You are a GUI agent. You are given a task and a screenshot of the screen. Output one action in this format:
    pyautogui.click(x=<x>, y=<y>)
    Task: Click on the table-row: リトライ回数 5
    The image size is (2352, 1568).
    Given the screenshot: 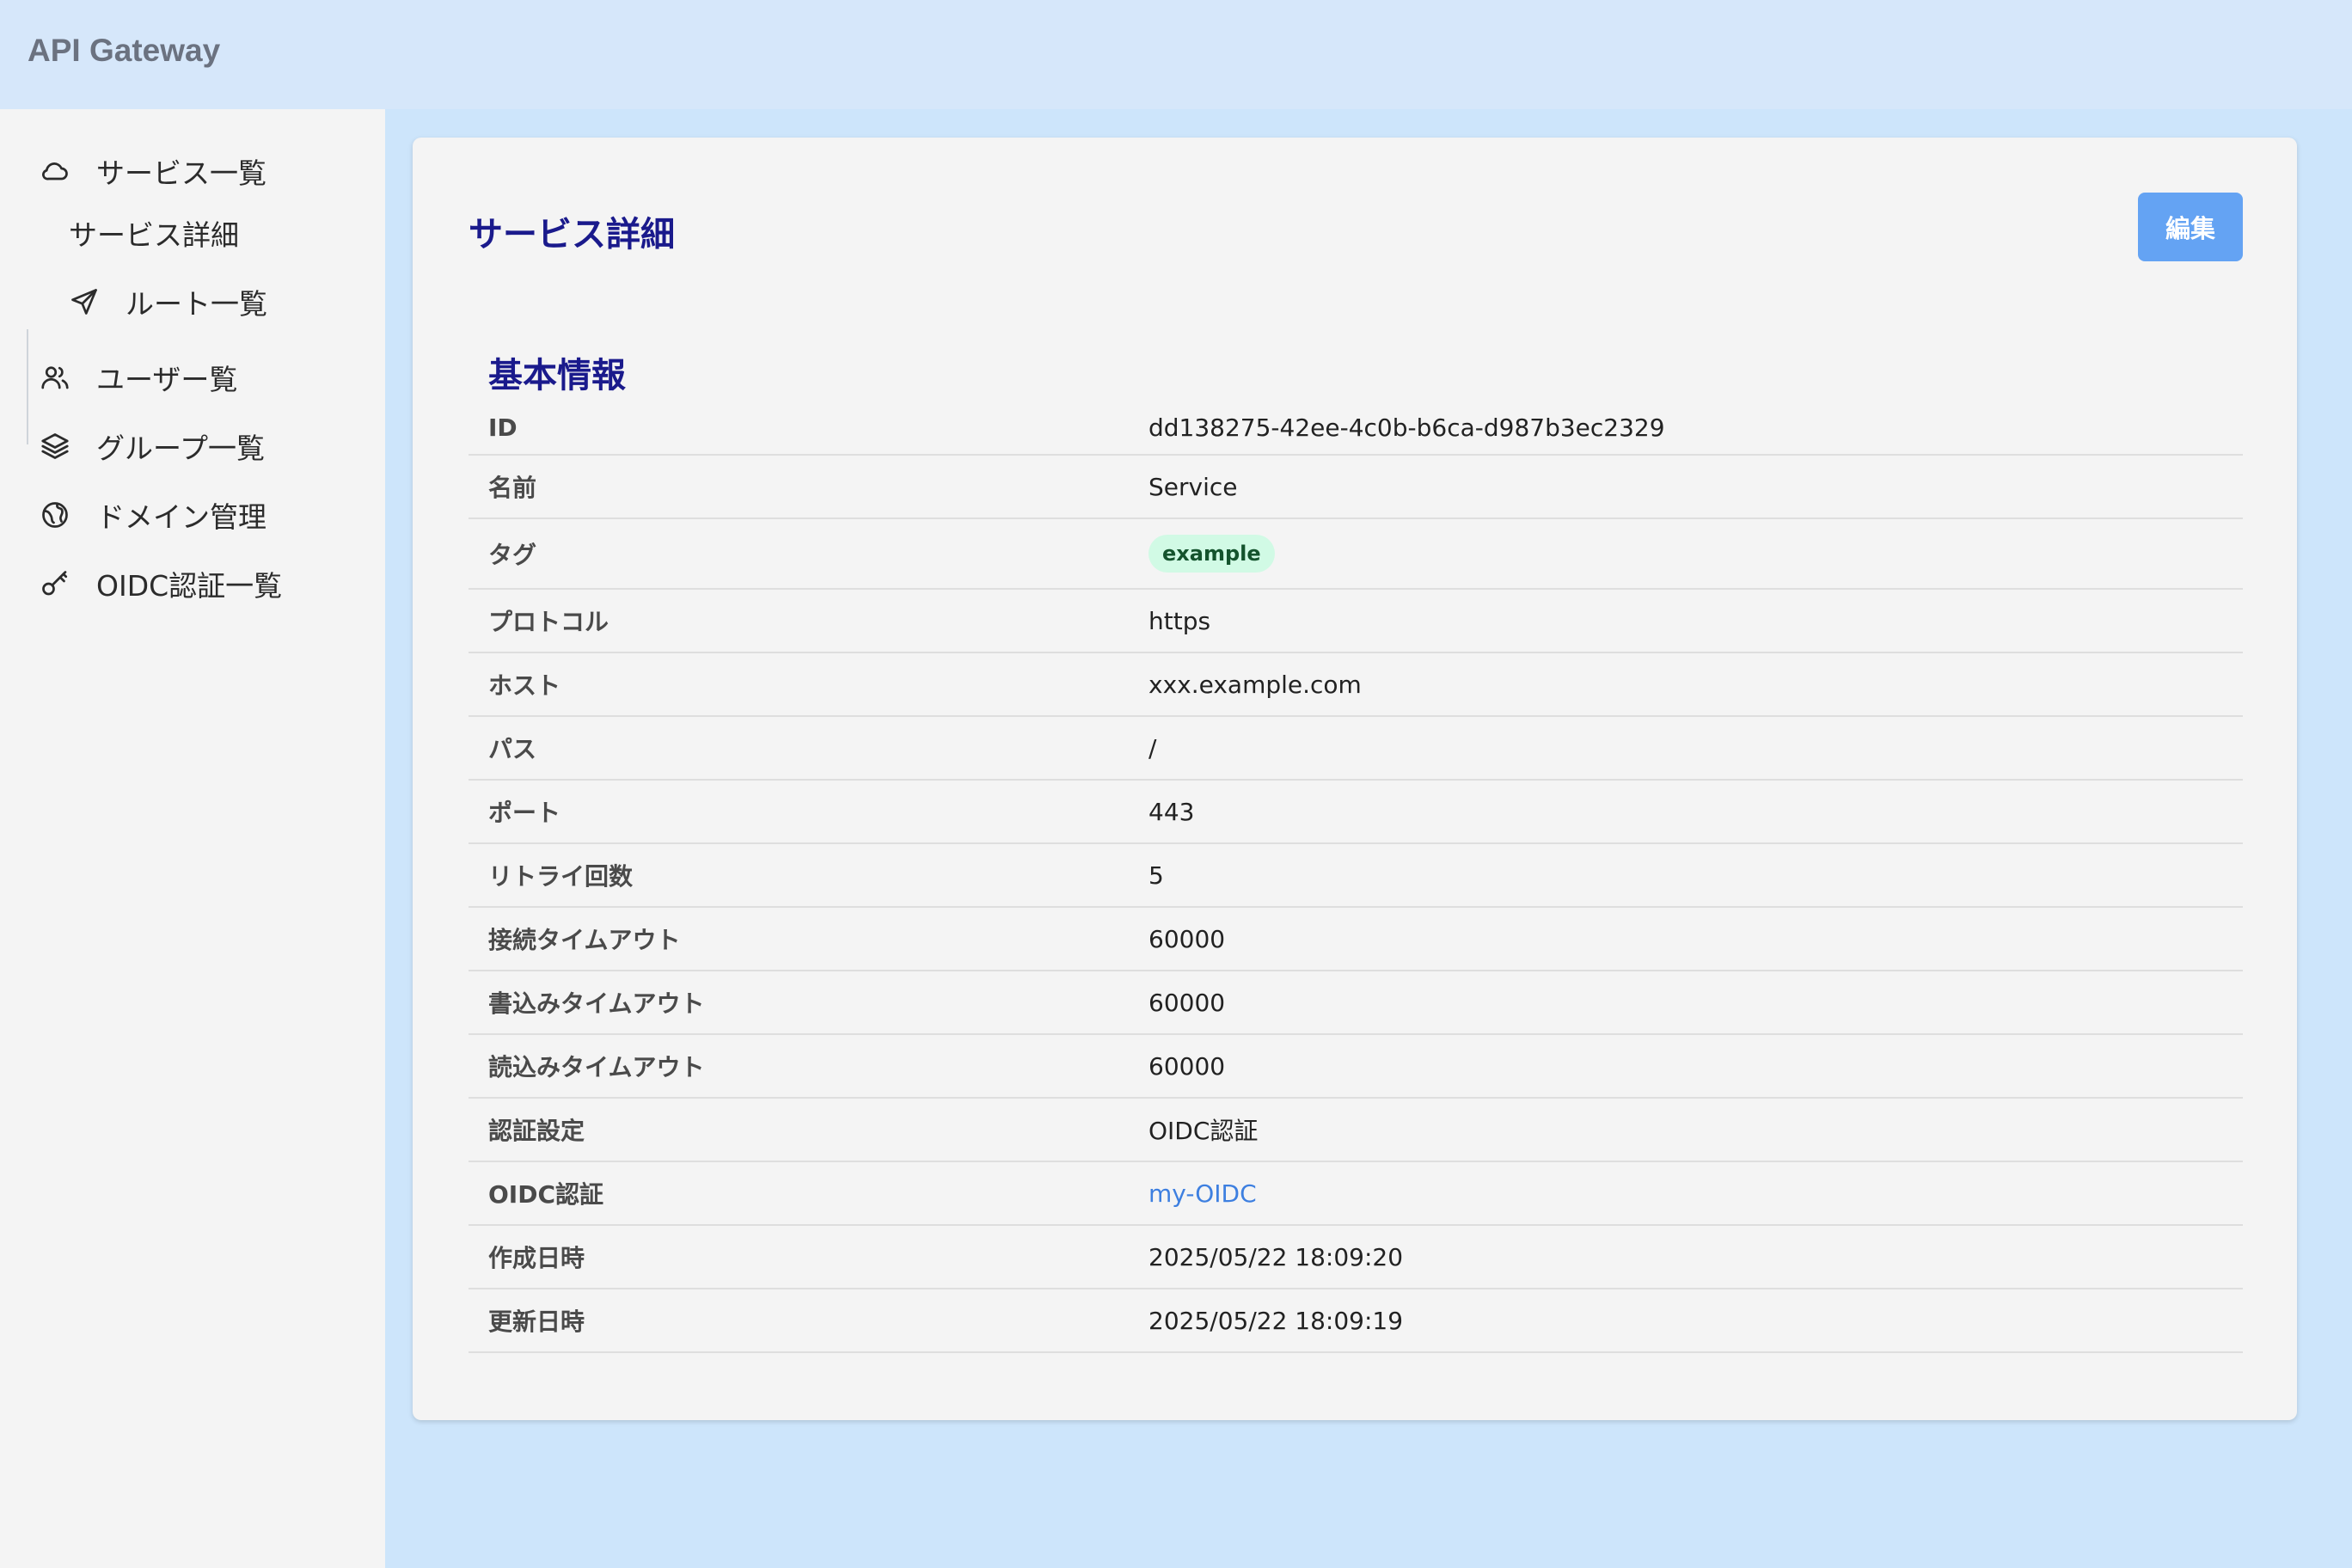 What is the action you would take?
    pyautogui.click(x=1356, y=876)
    